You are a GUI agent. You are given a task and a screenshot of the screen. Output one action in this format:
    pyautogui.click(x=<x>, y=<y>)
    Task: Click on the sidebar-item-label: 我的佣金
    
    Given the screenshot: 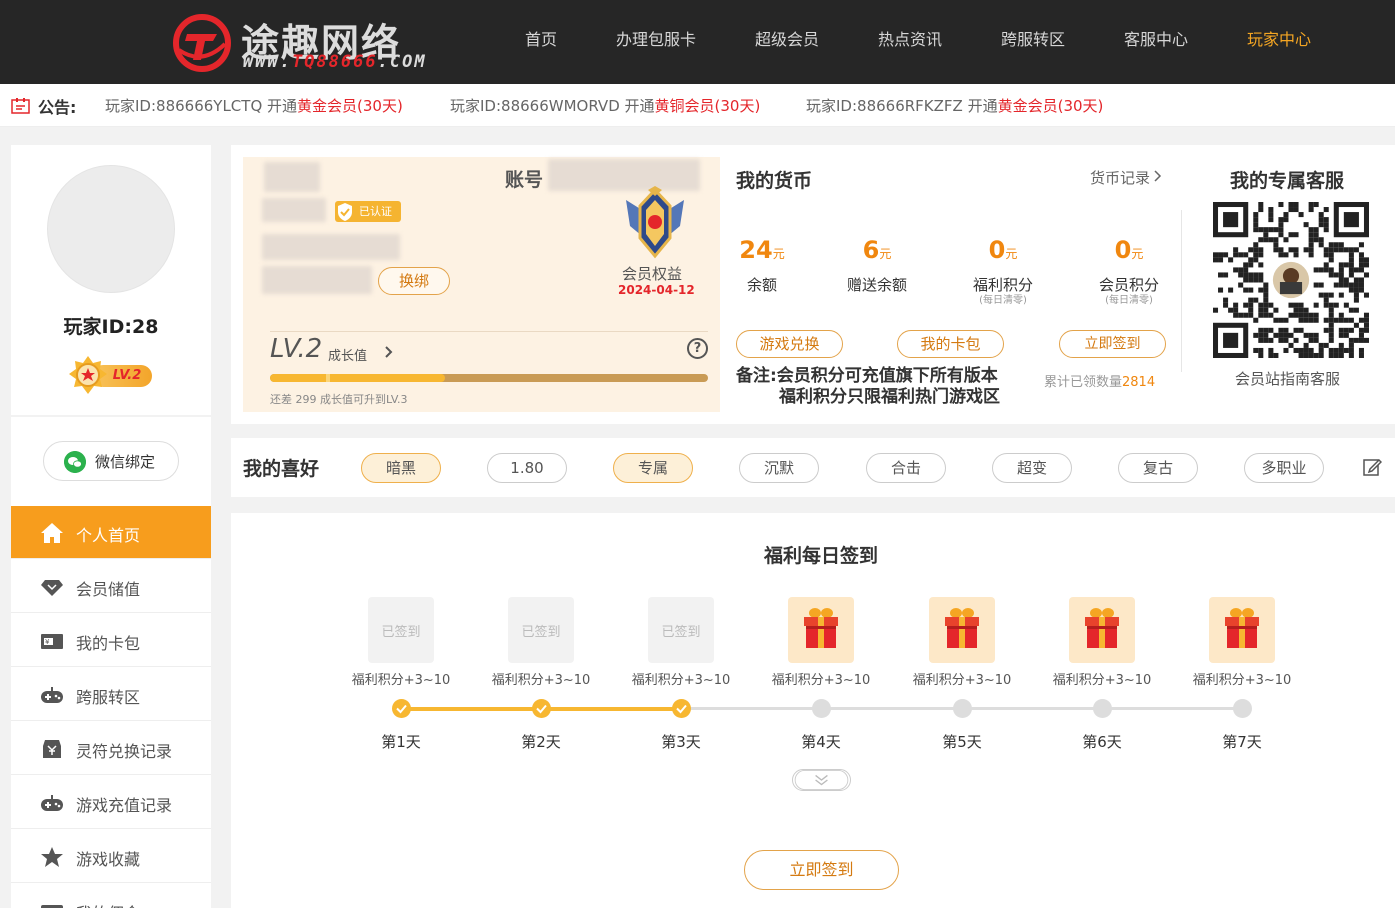 What is the action you would take?
    pyautogui.click(x=108, y=904)
    